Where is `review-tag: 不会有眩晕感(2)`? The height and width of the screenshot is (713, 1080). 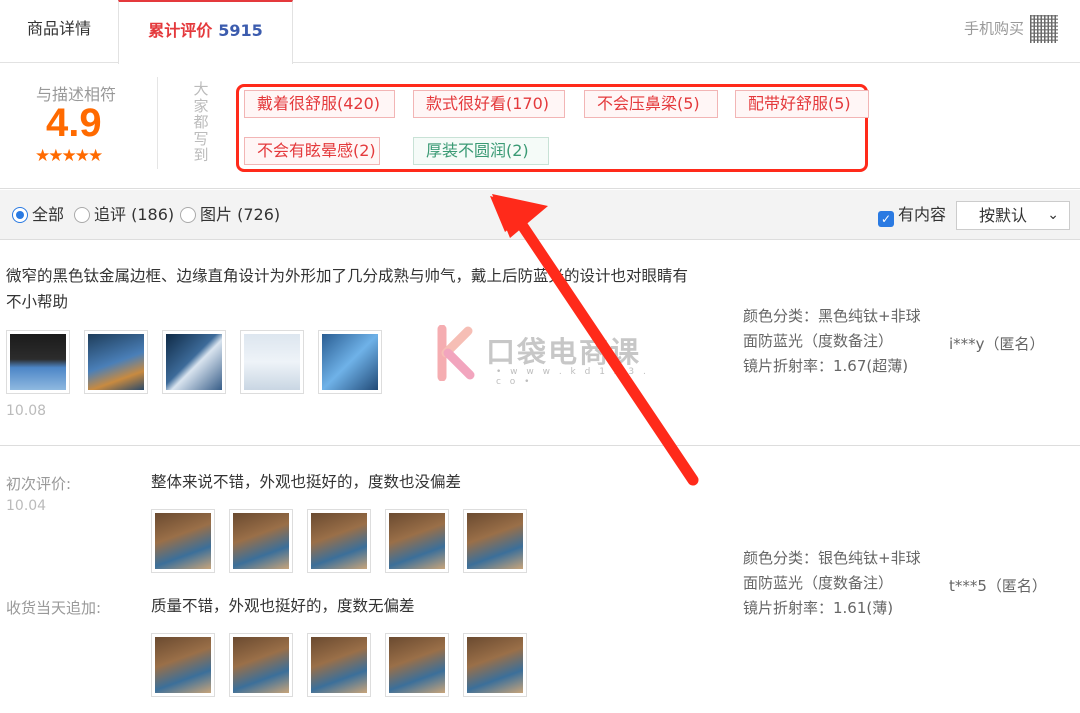 review-tag: 不会有眩晕感(2) is located at coordinates (312, 151).